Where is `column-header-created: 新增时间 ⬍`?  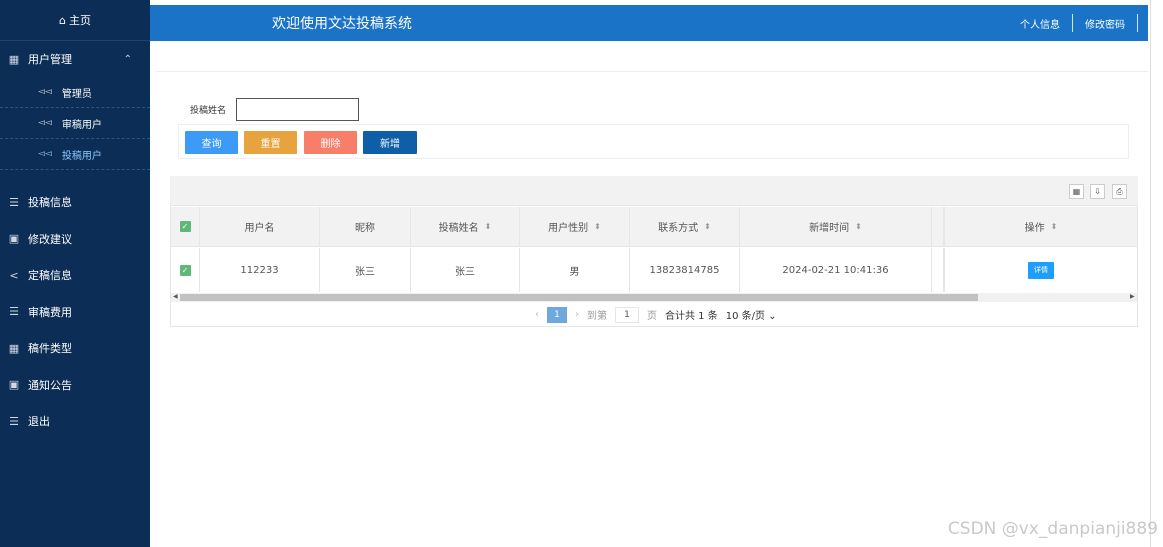 column-header-created: 新增时间 ⬍ is located at coordinates (836, 226).